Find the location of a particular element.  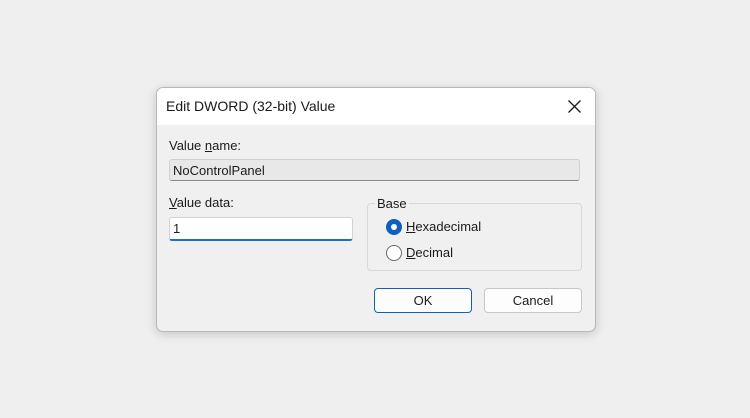

value-data-label: Value data: is located at coordinates (201, 202).